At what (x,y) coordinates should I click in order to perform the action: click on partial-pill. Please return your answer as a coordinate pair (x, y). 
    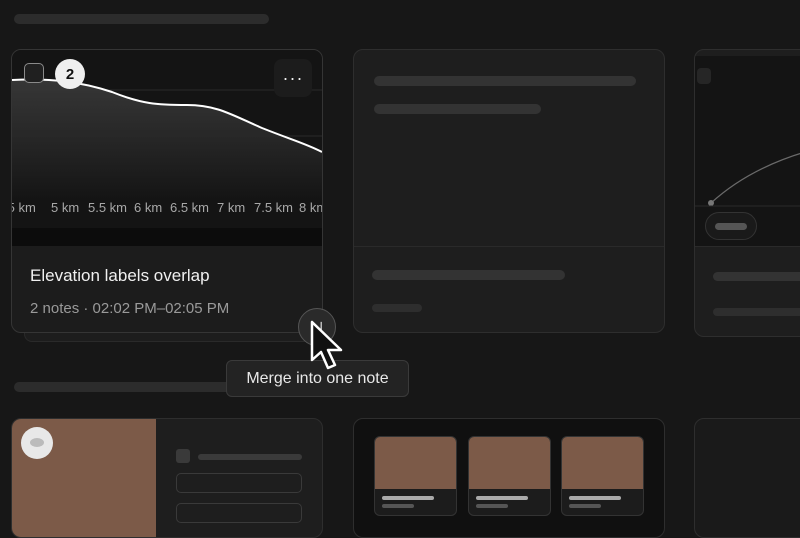
    Looking at the image, I should click on (731, 226).